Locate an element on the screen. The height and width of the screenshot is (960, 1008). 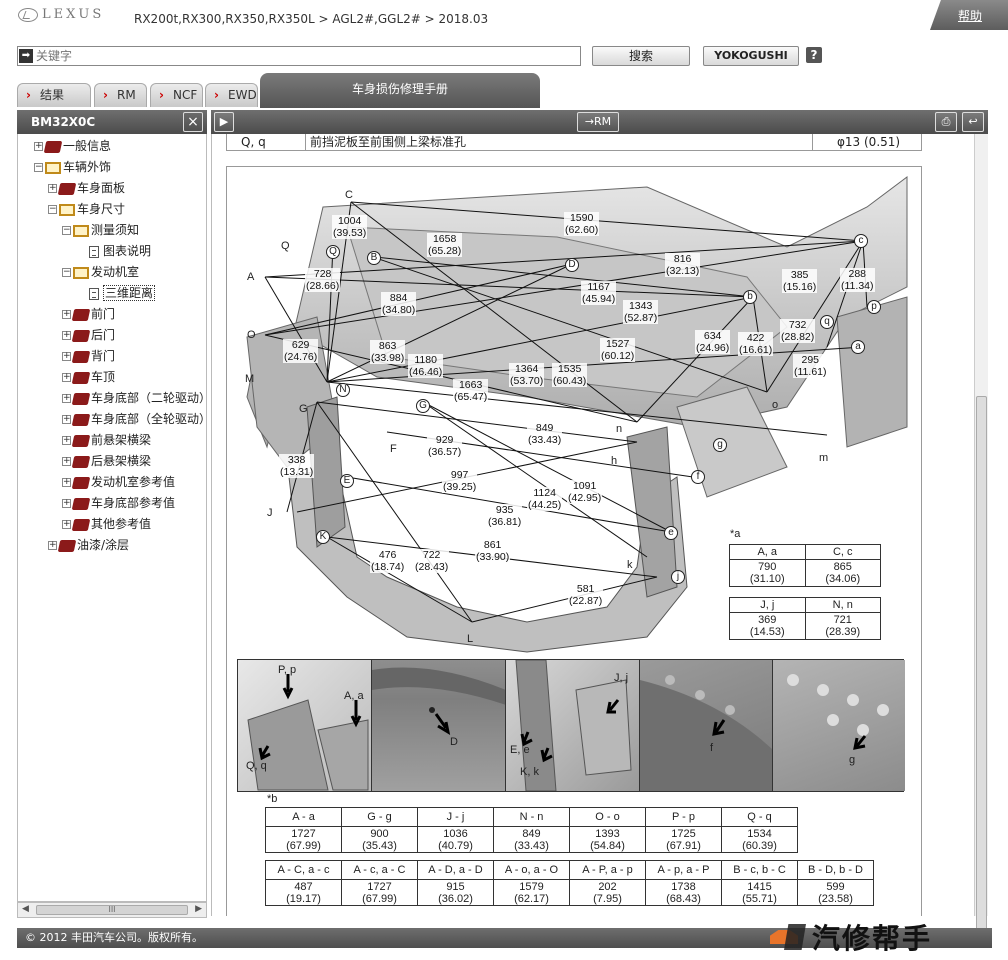
tree-node: + 车身底部参考值 is located at coordinates (118, 503).